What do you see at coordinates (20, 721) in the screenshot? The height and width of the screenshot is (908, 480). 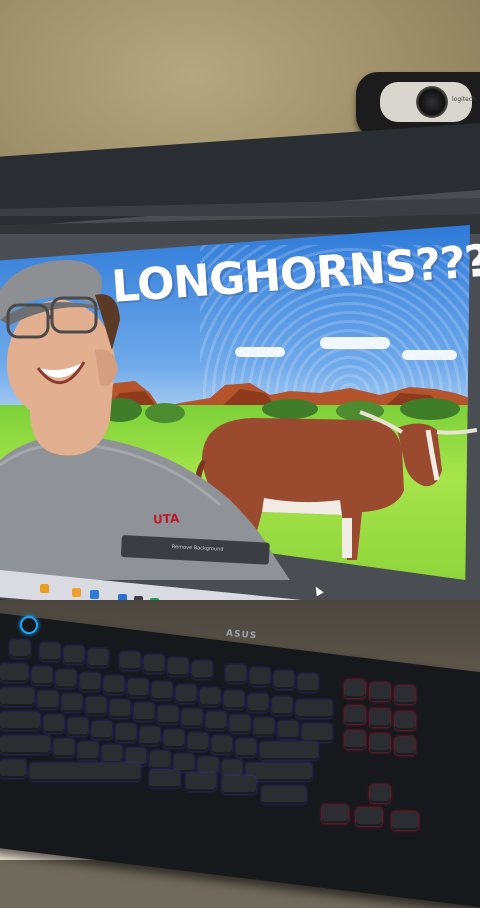 I see `caps-lock-key` at bounding box center [20, 721].